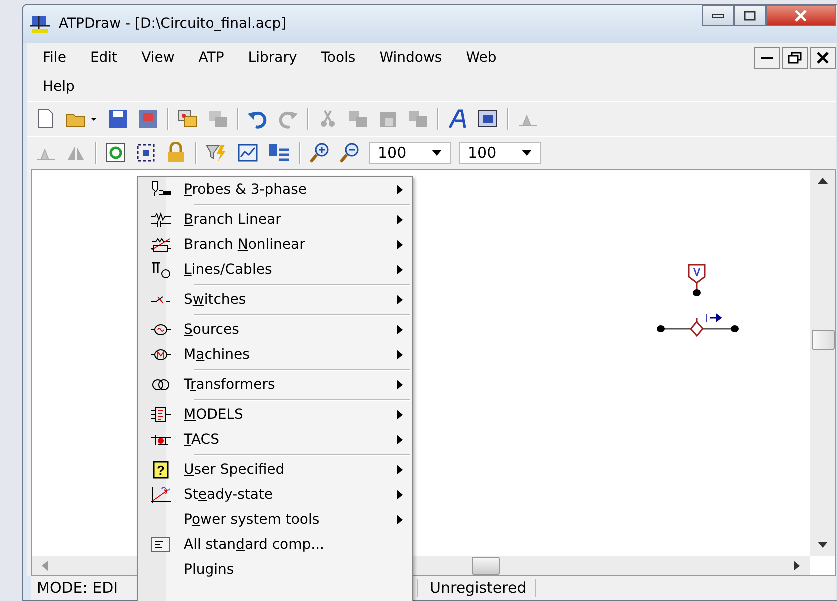  Describe the element at coordinates (214, 414) in the screenshot. I see `menu-label: MODELS` at that location.